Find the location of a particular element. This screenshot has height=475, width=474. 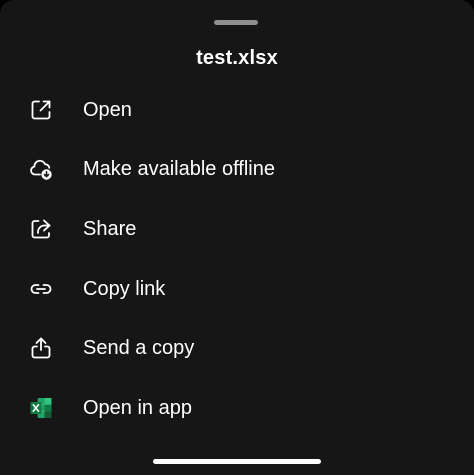

menu-item-share: Share is located at coordinates (237, 229).